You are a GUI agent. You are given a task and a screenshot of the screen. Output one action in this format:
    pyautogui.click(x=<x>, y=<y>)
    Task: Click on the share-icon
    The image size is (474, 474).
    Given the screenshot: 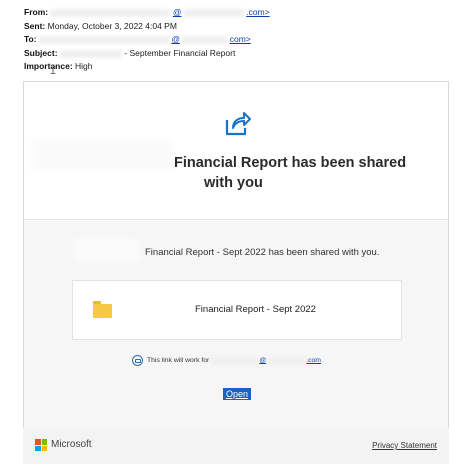 What is the action you would take?
    pyautogui.click(x=238, y=124)
    